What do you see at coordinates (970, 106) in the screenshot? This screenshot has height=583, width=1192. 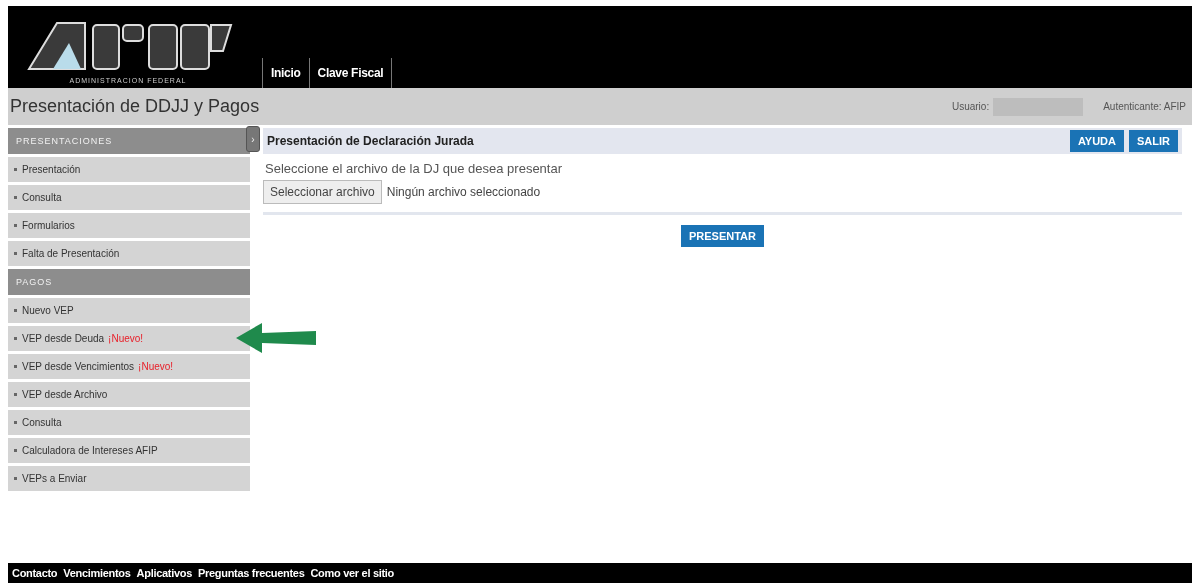 I see `user-label: Usuario:` at bounding box center [970, 106].